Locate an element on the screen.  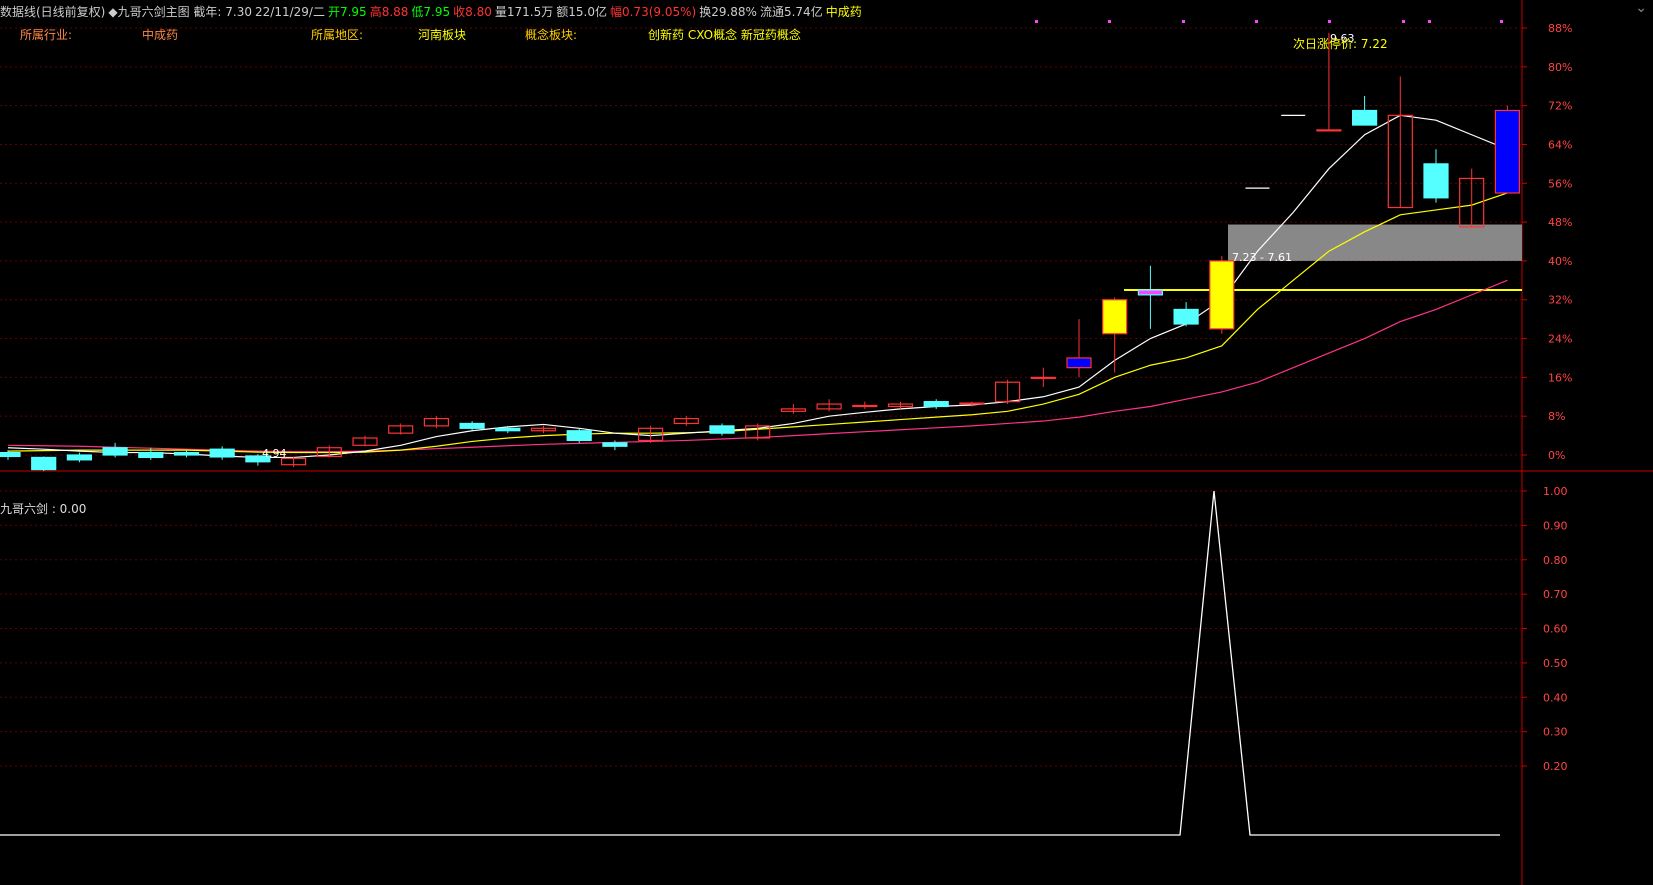
indicator-tick-label: 0.20 is located at coordinates (1555, 766).